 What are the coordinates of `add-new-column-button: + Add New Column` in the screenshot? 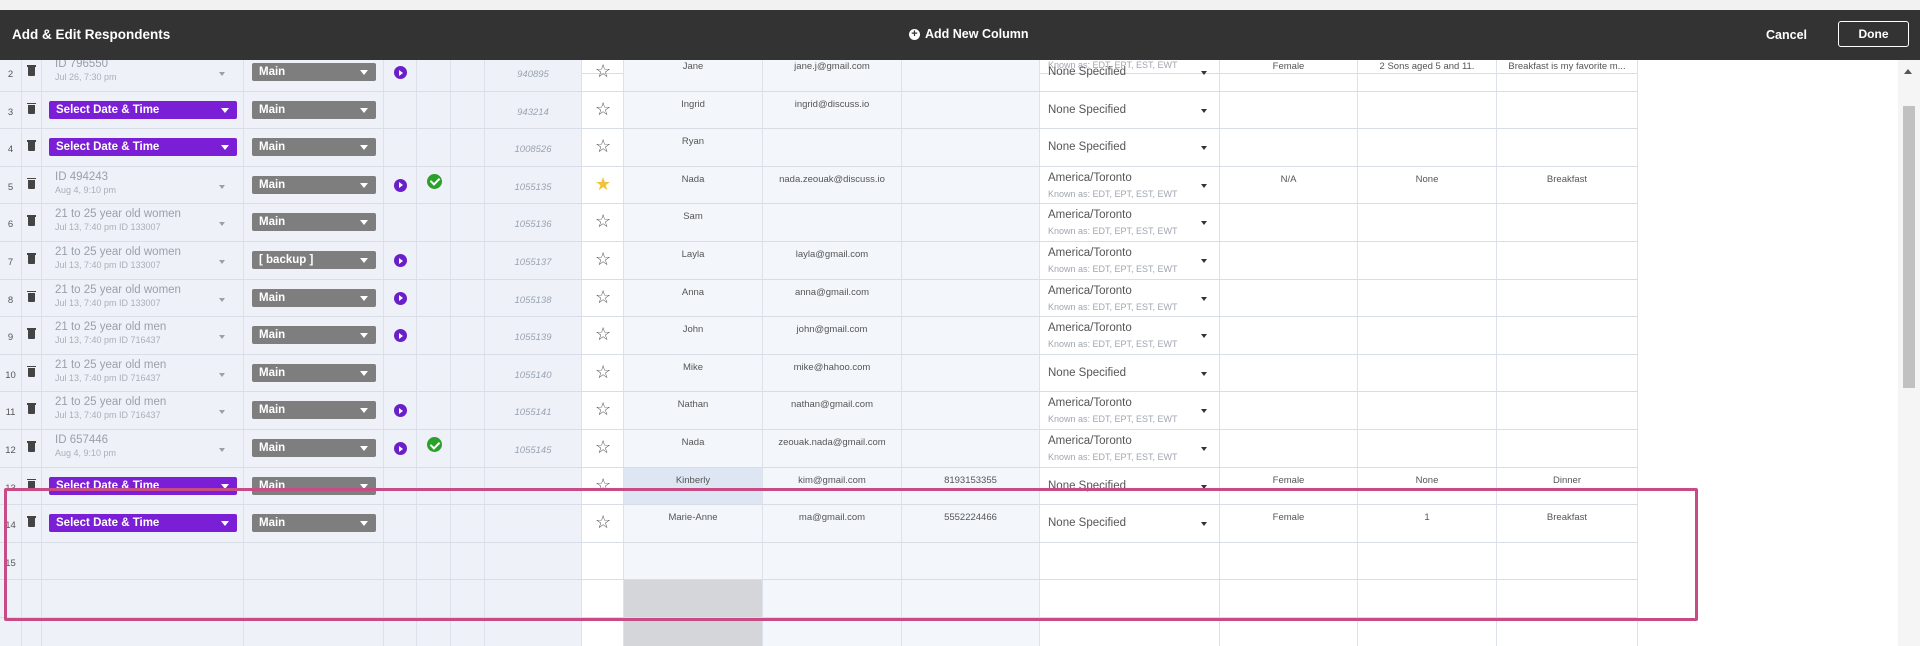 It's located at (968, 34).